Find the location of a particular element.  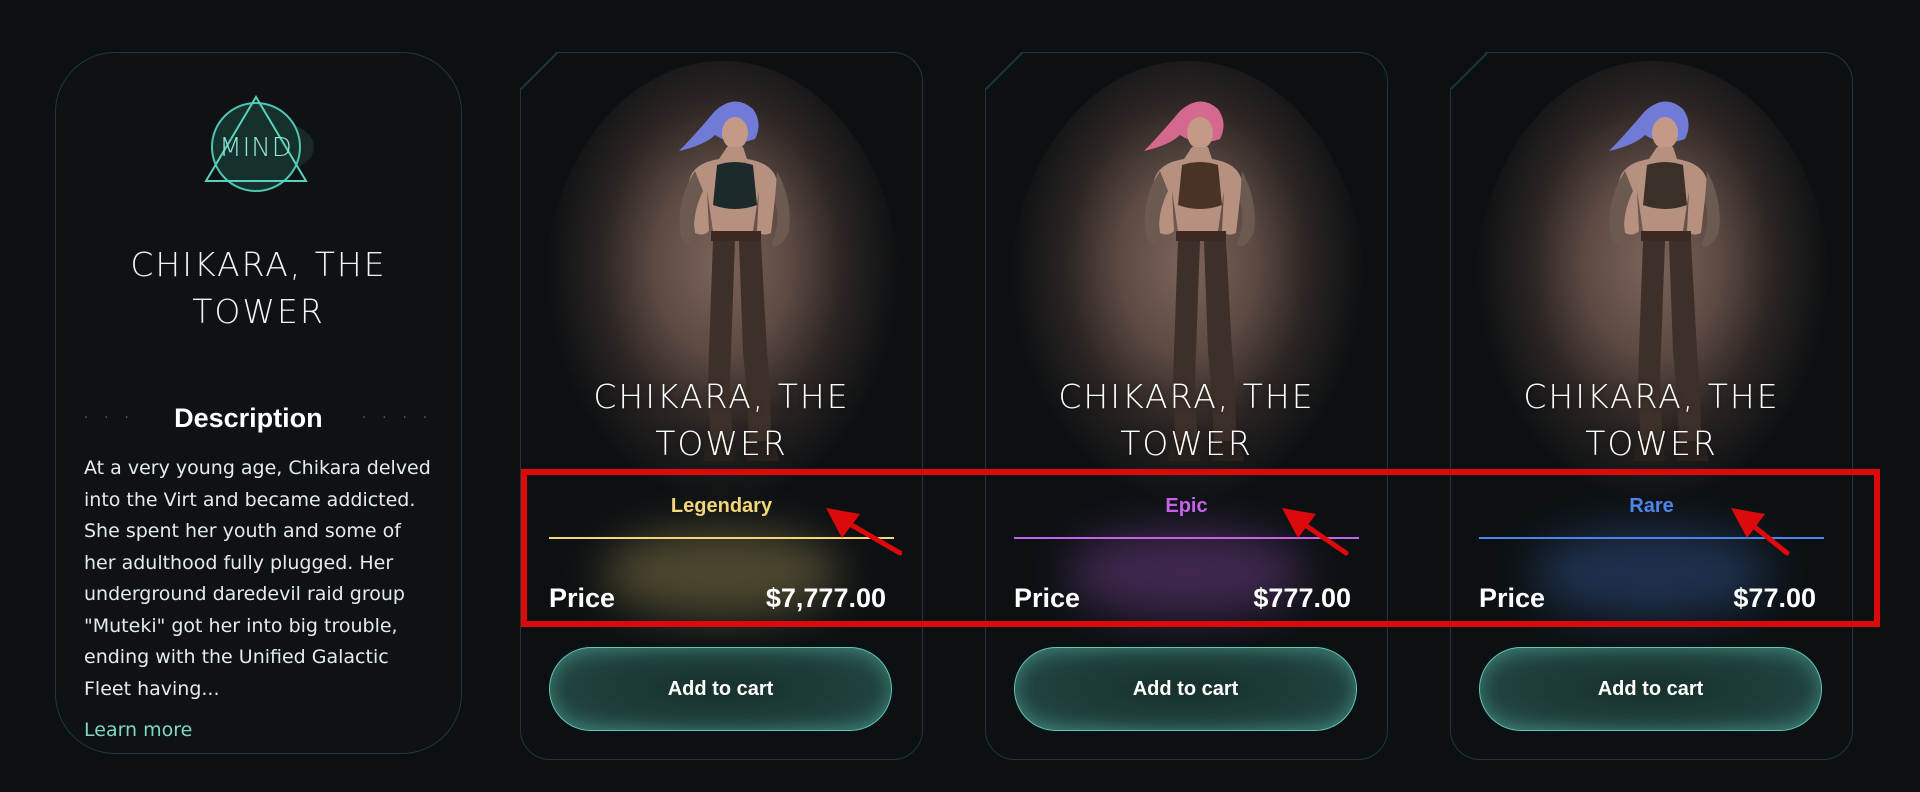

emblem-label: MIND is located at coordinates (256, 148).